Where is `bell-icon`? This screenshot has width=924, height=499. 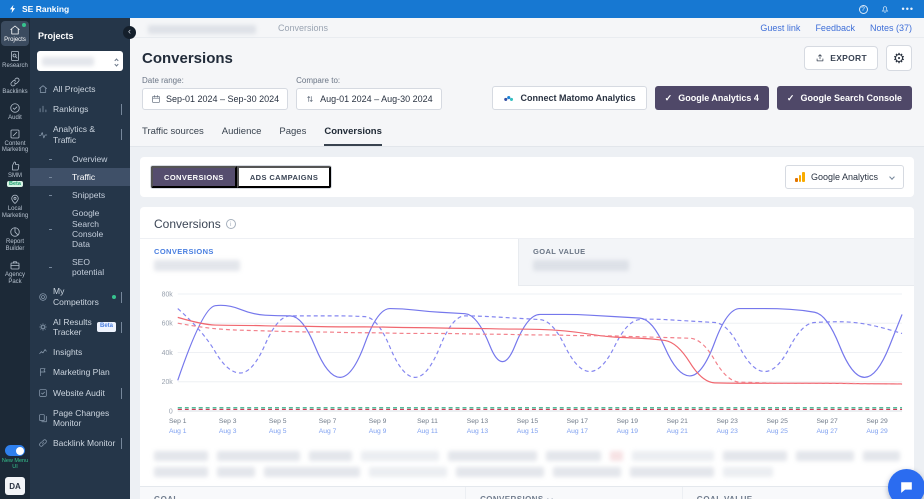
bell-icon is located at coordinates (885, 9).